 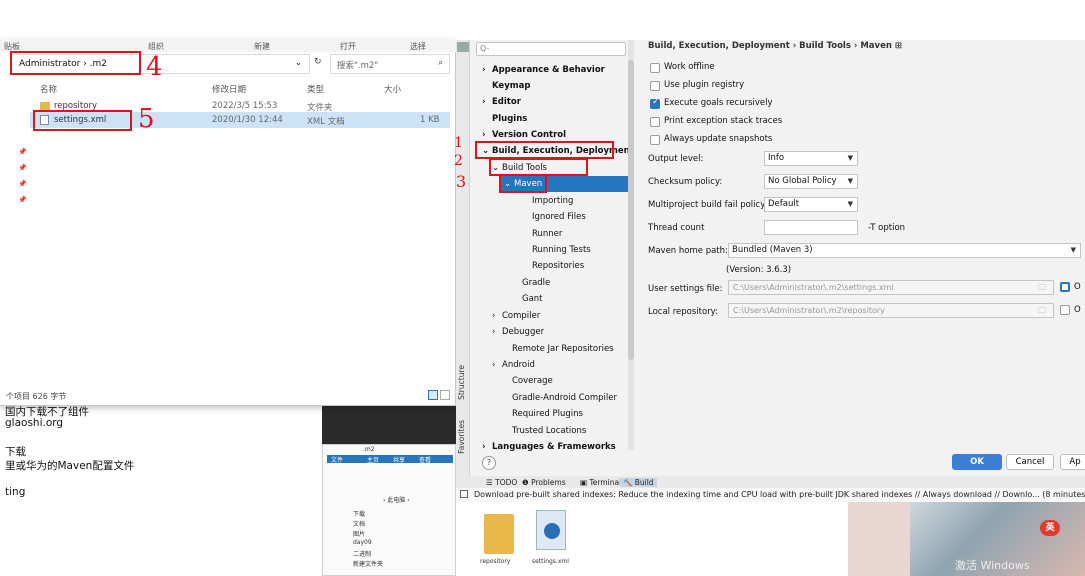 What do you see at coordinates (777, 464) in the screenshot?
I see `dialog-button-bar: ? OK Cancel Ap` at bounding box center [777, 464].